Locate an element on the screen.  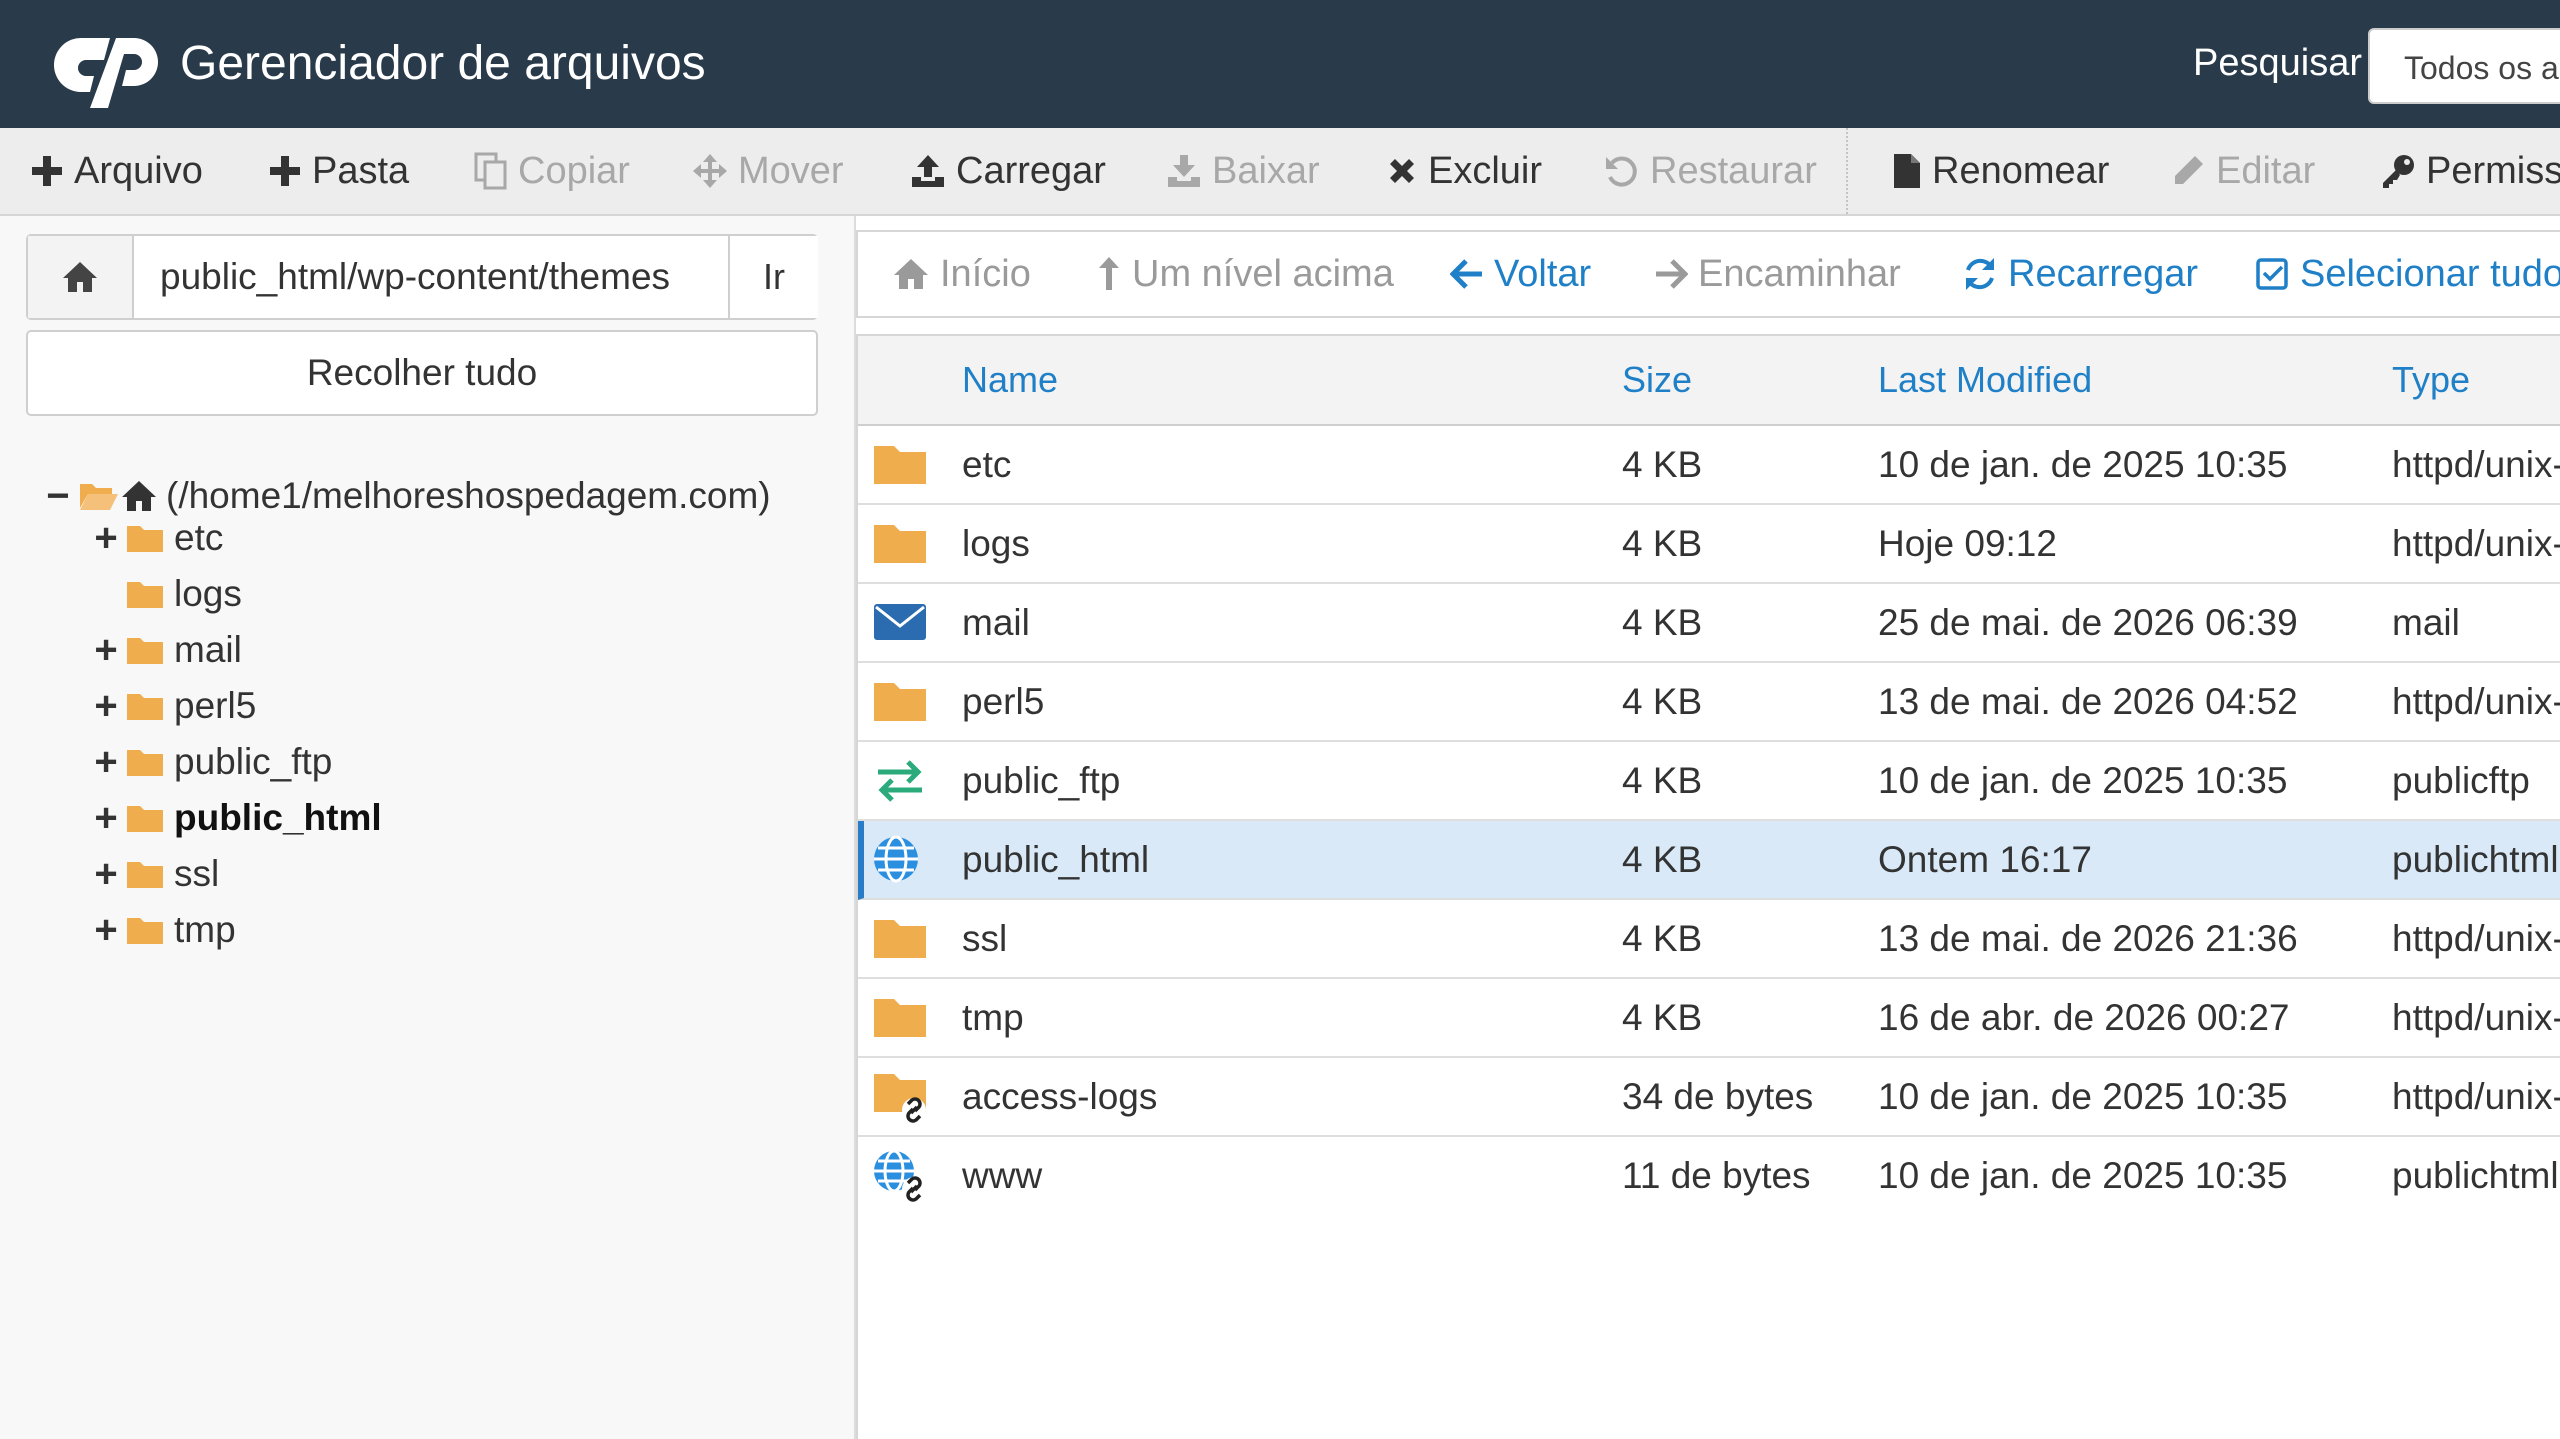
rename-button: Renomear is located at coordinates (2000, 171).